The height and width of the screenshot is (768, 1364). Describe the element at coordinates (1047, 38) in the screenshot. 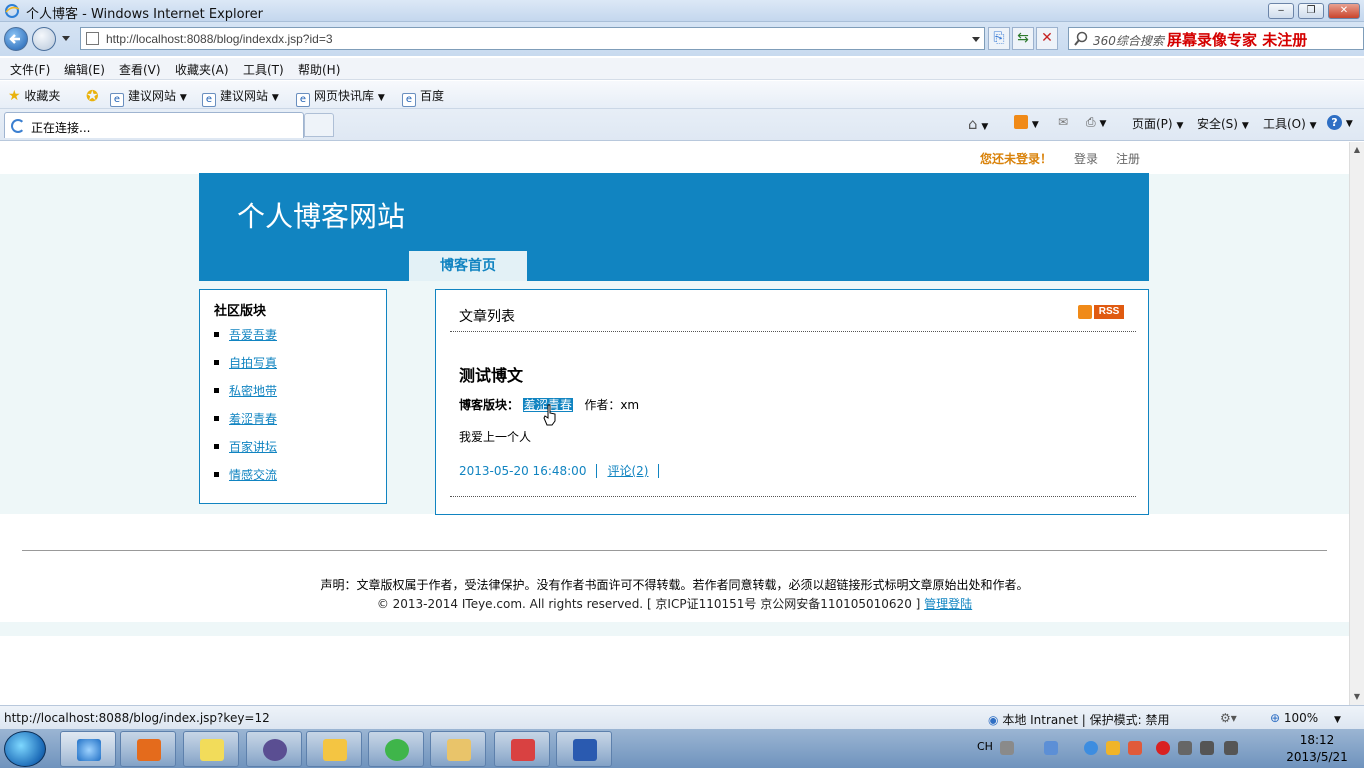

I see `stop-button: ✕` at that location.